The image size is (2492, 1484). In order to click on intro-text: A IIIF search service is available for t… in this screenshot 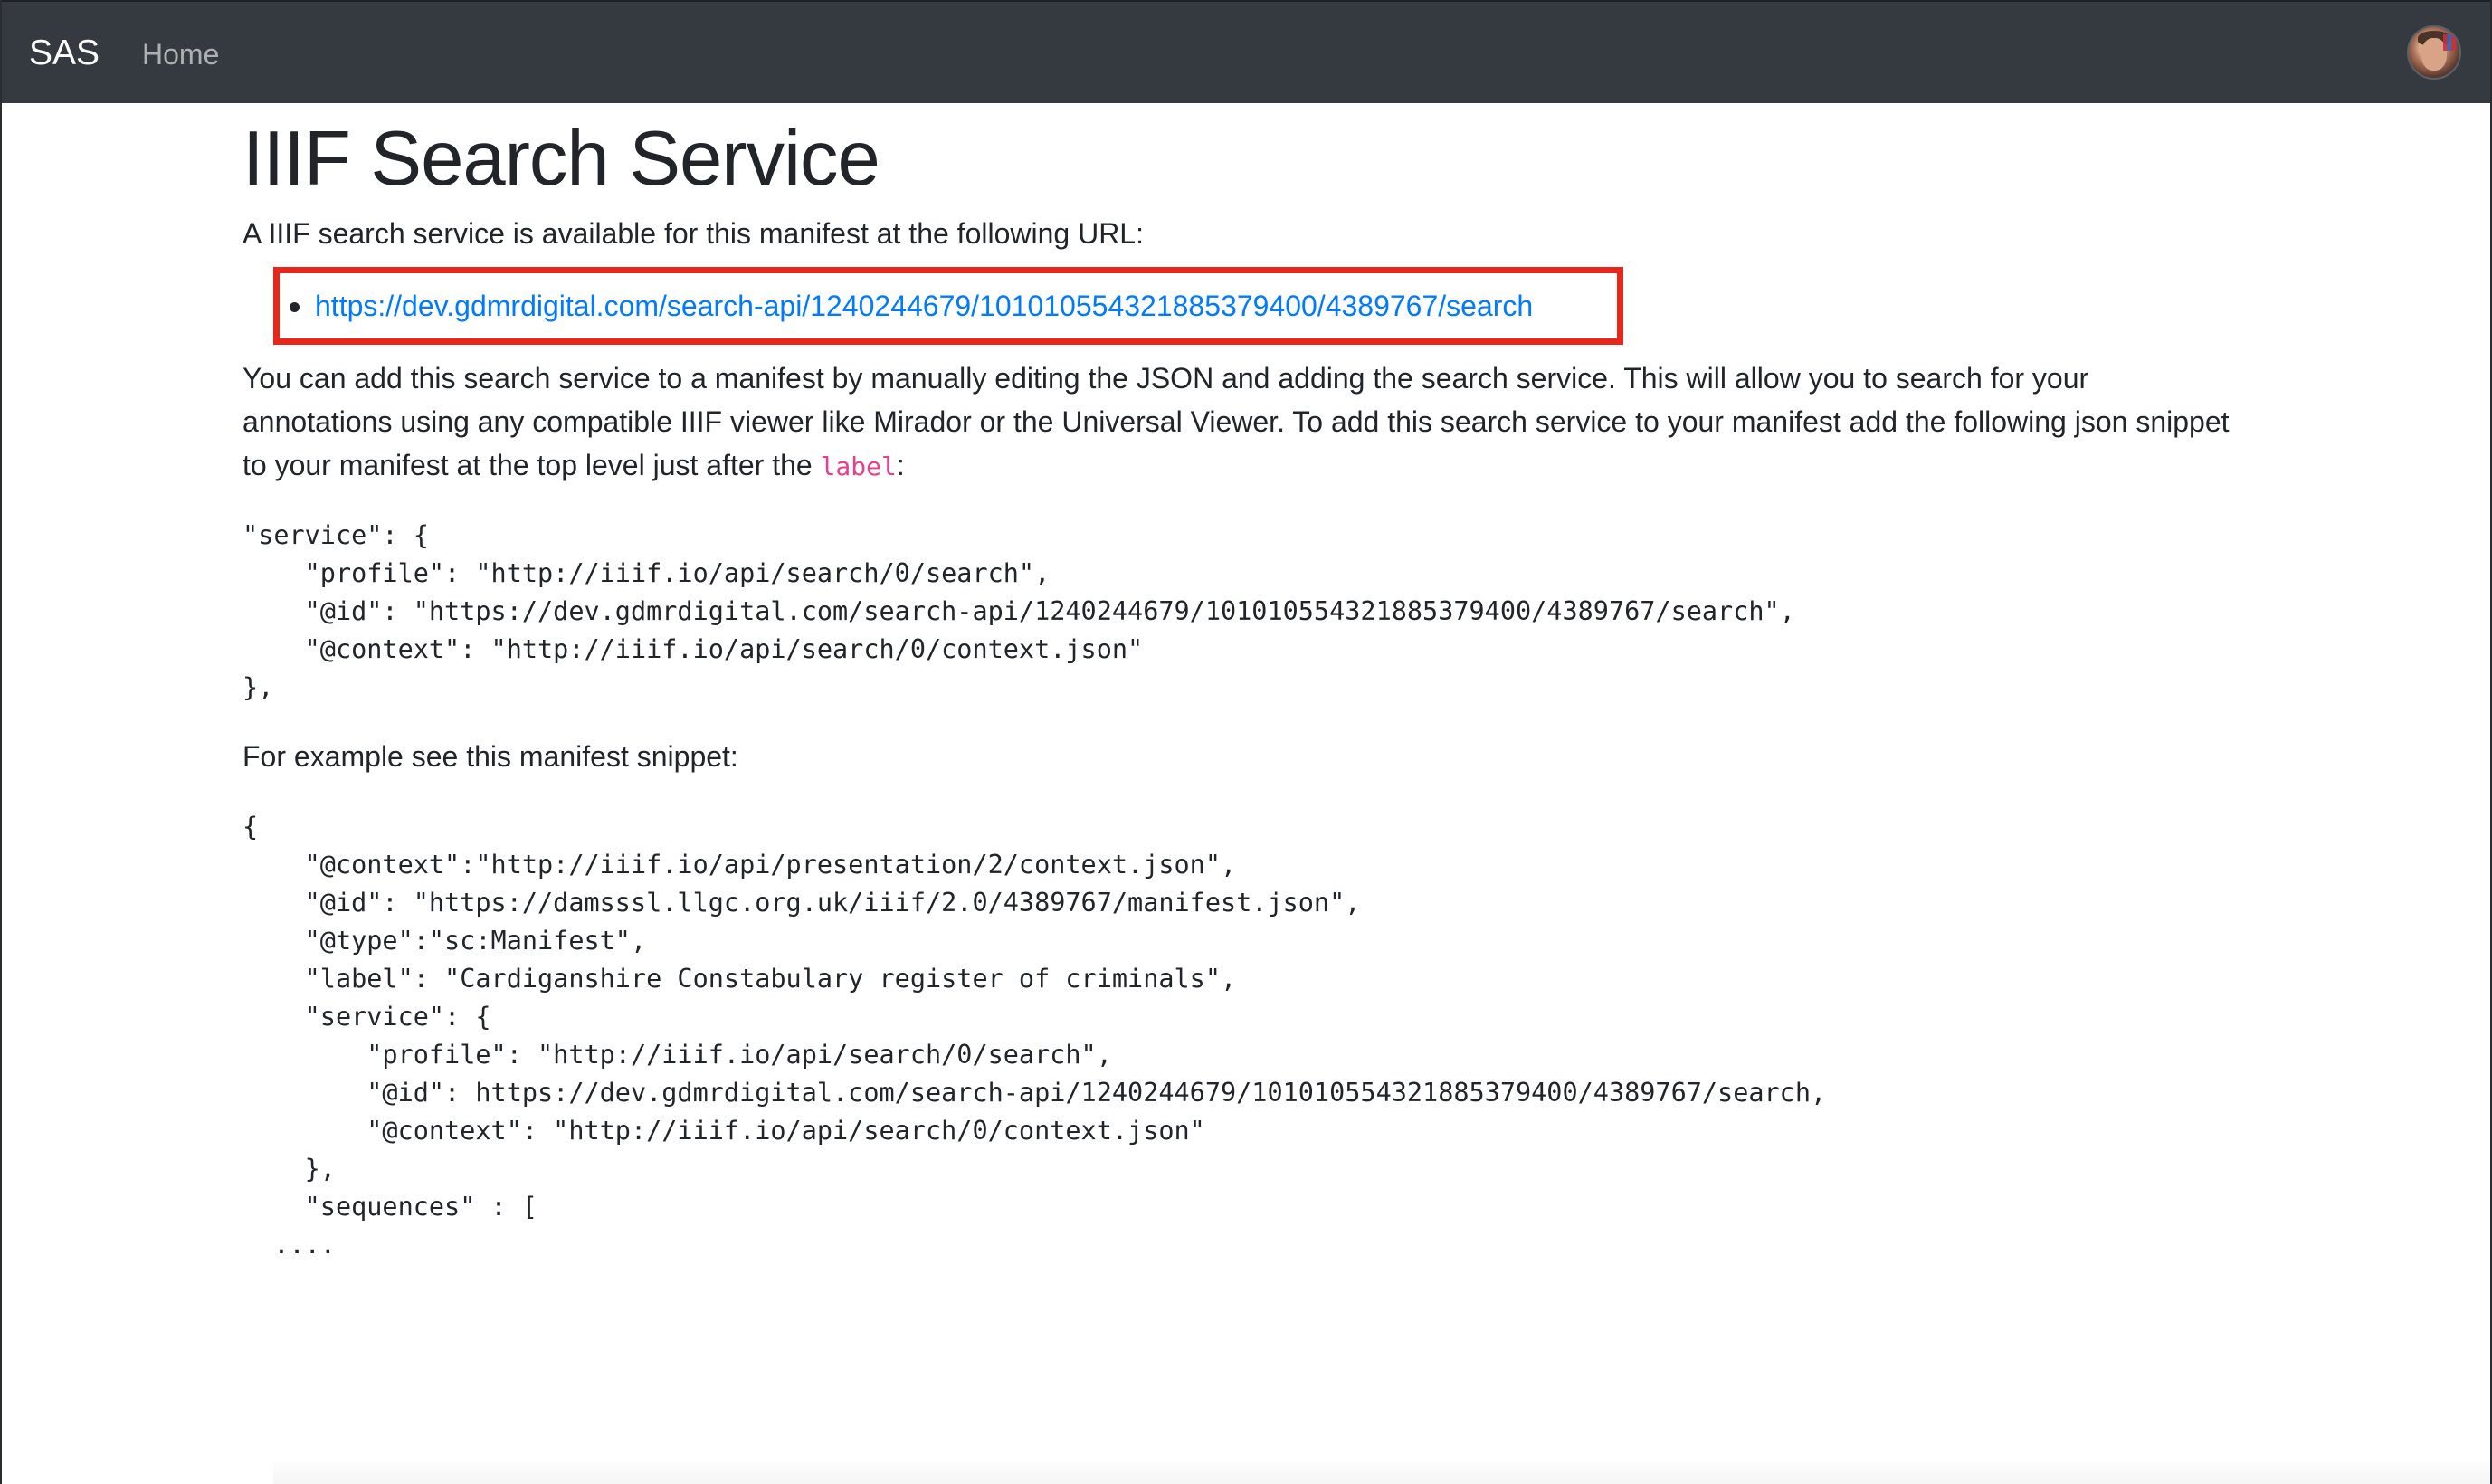, I will do `click(693, 233)`.